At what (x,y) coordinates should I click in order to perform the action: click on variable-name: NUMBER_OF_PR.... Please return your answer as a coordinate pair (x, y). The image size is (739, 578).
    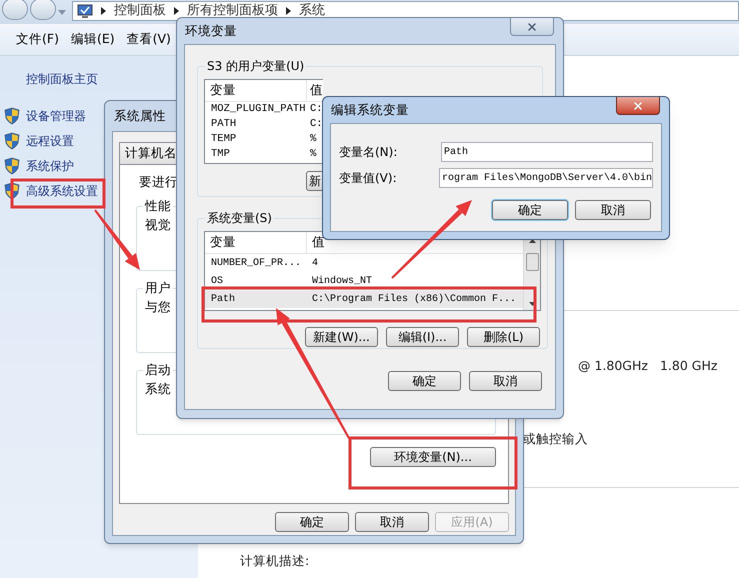
    Looking at the image, I should click on (256, 263).